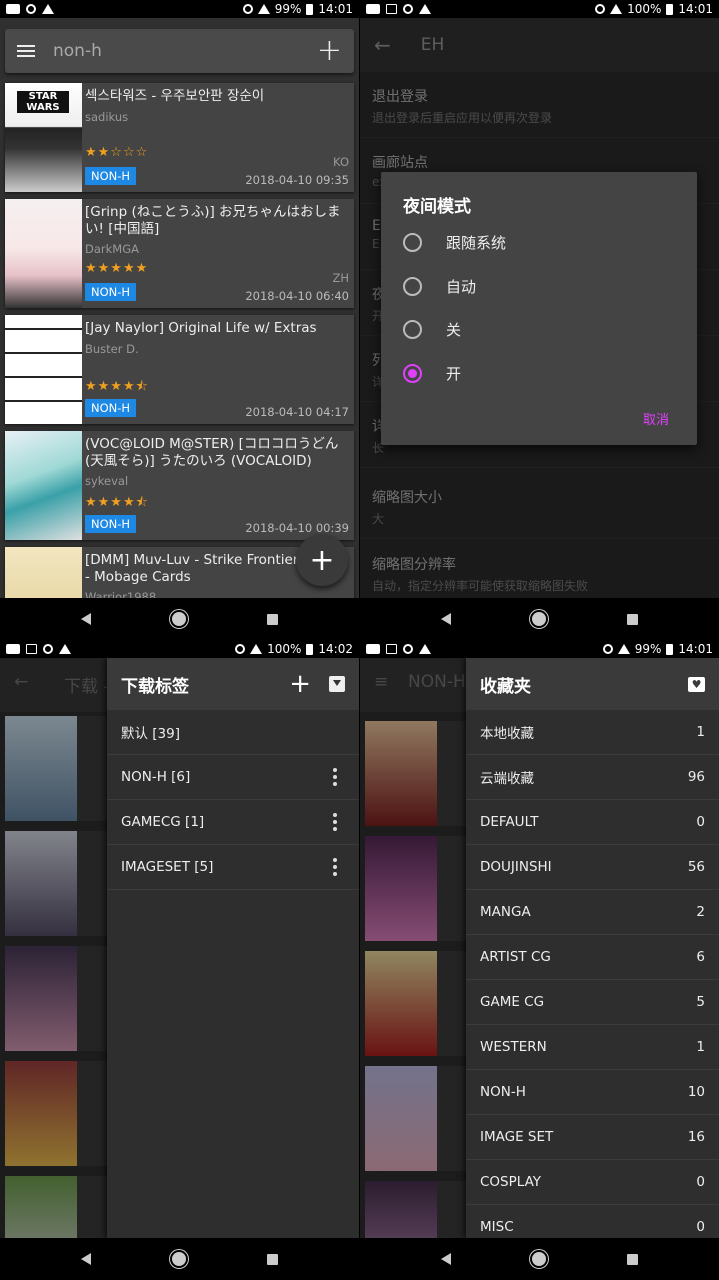  I want to click on favorites-item: 云端收藏 96, so click(592, 777).